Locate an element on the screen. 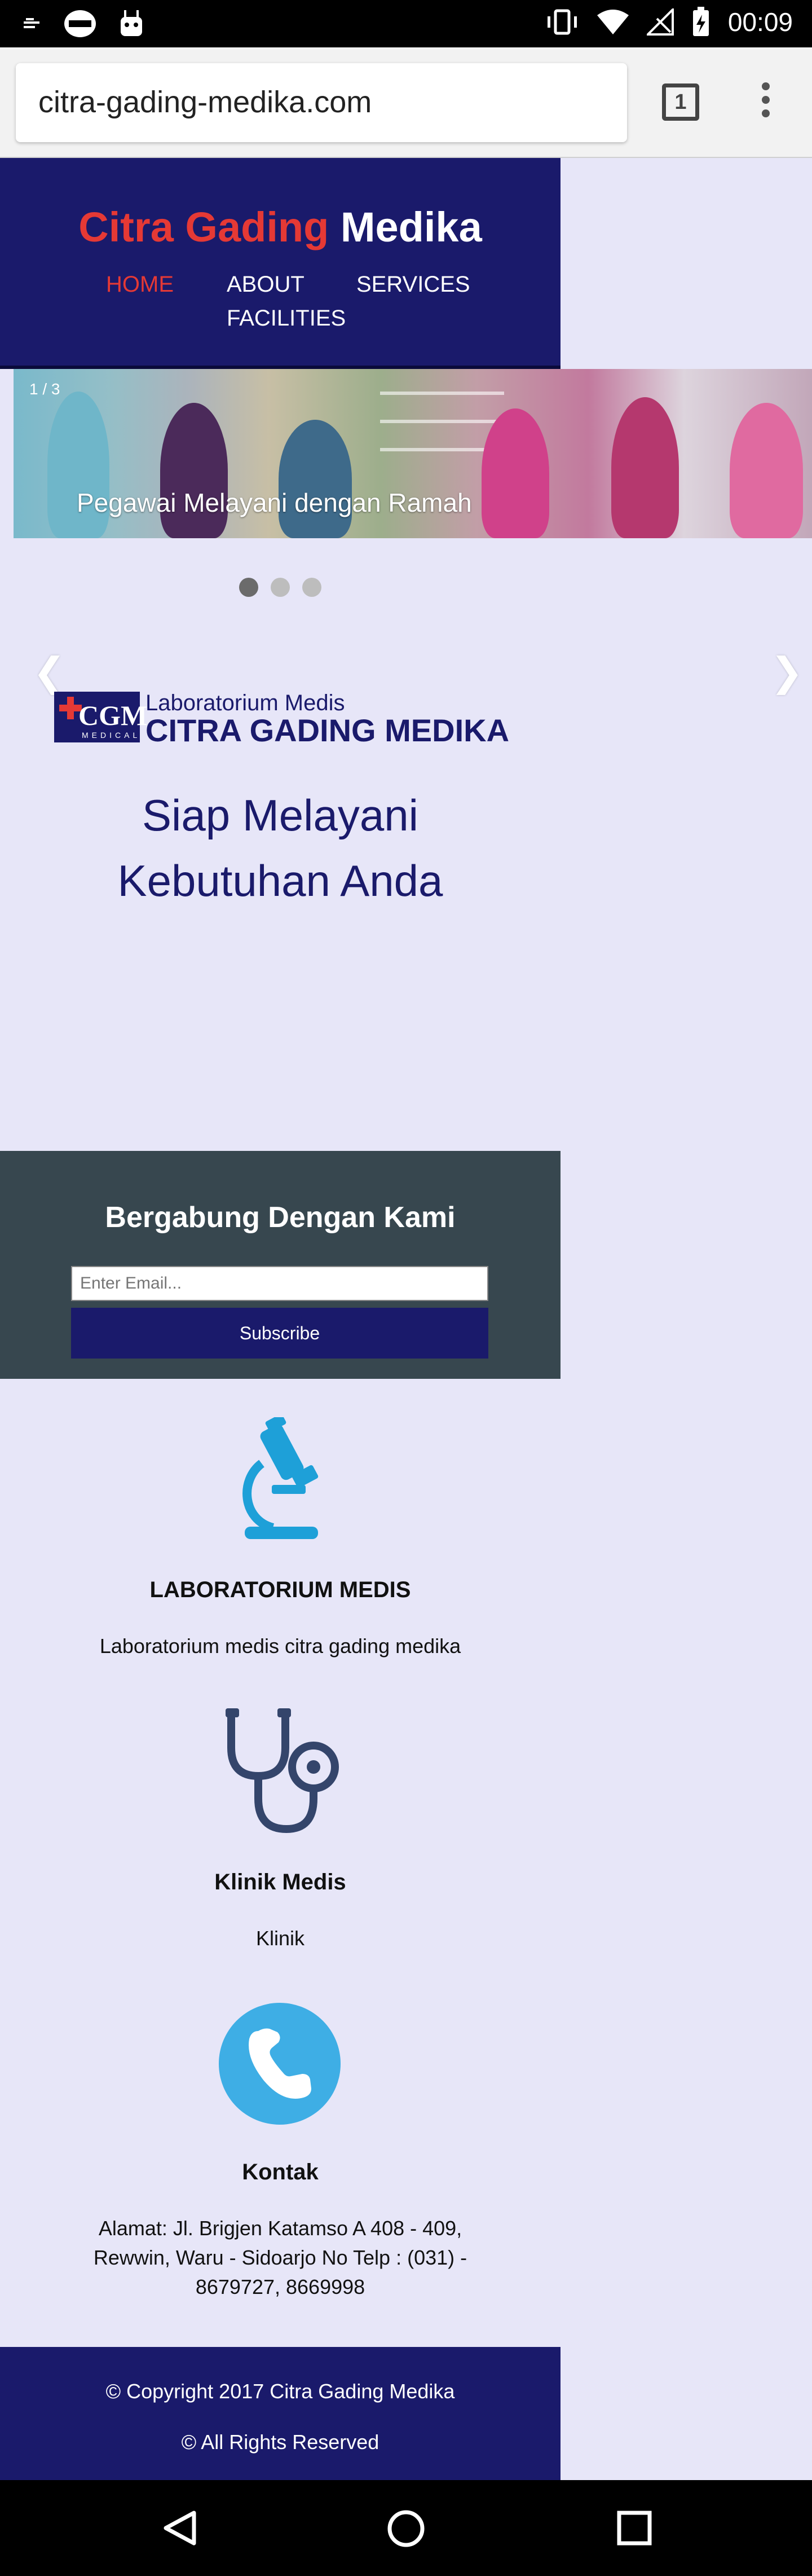 The height and width of the screenshot is (2576, 812). slide-counter: 1 / 3 is located at coordinates (44, 389).